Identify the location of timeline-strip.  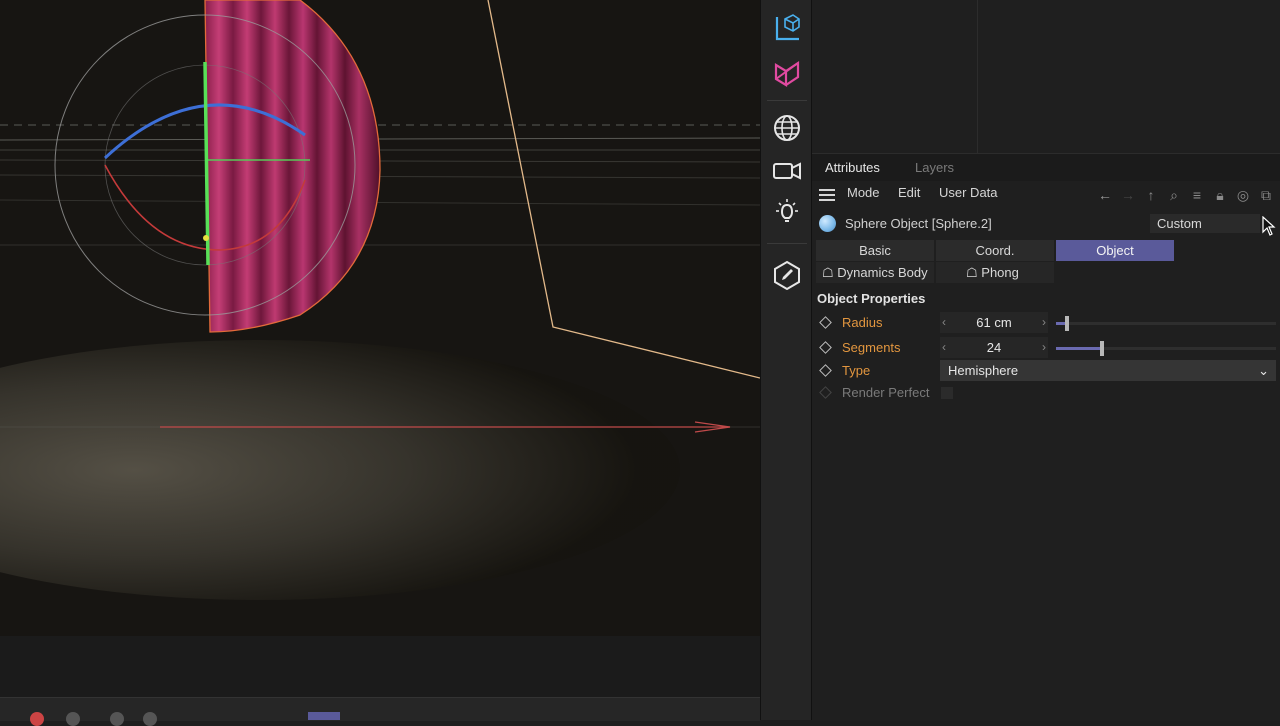
(380, 711).